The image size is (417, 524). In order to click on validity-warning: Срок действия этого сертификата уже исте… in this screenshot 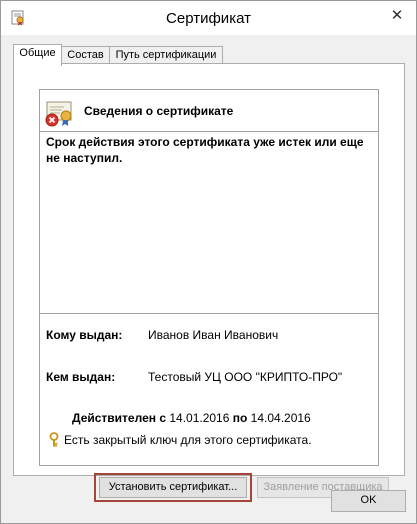, I will do `click(205, 150)`.